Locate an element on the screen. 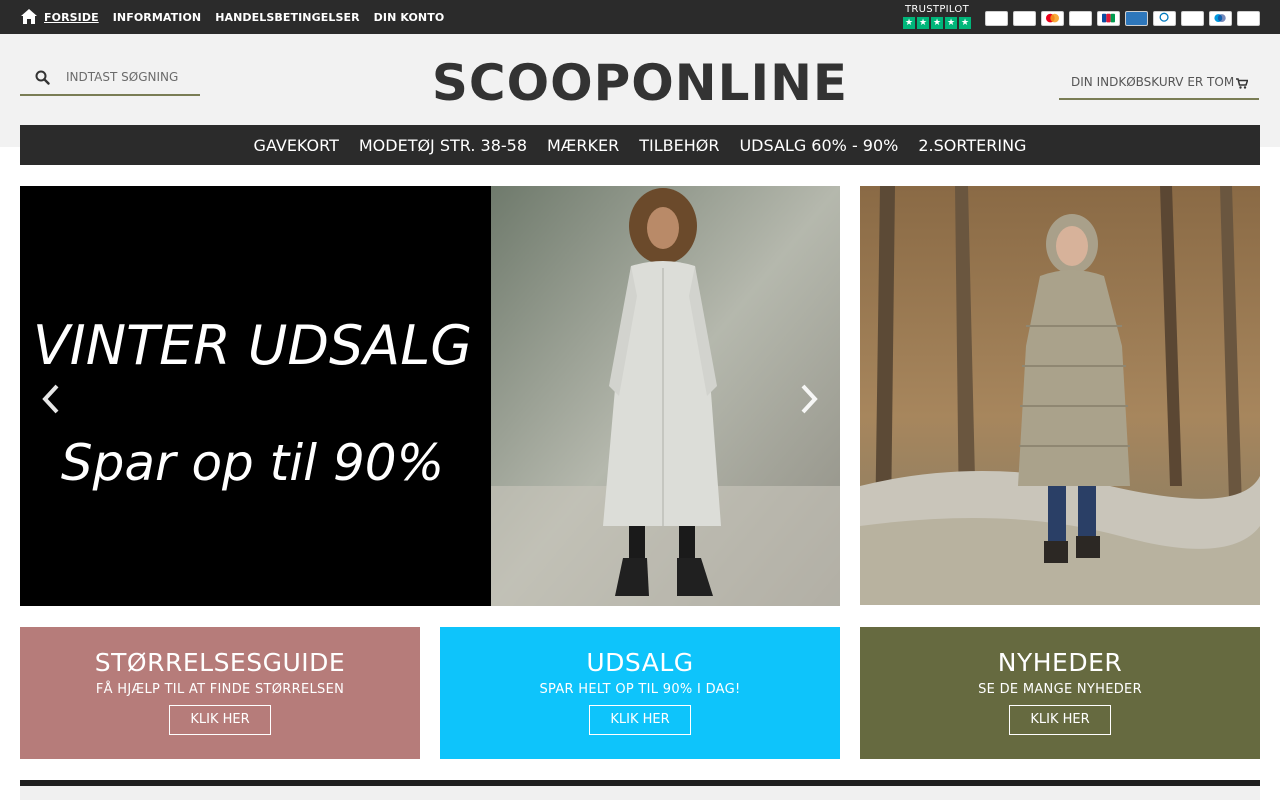 This screenshot has width=1280, height=800. amex-icon is located at coordinates (1136, 18).